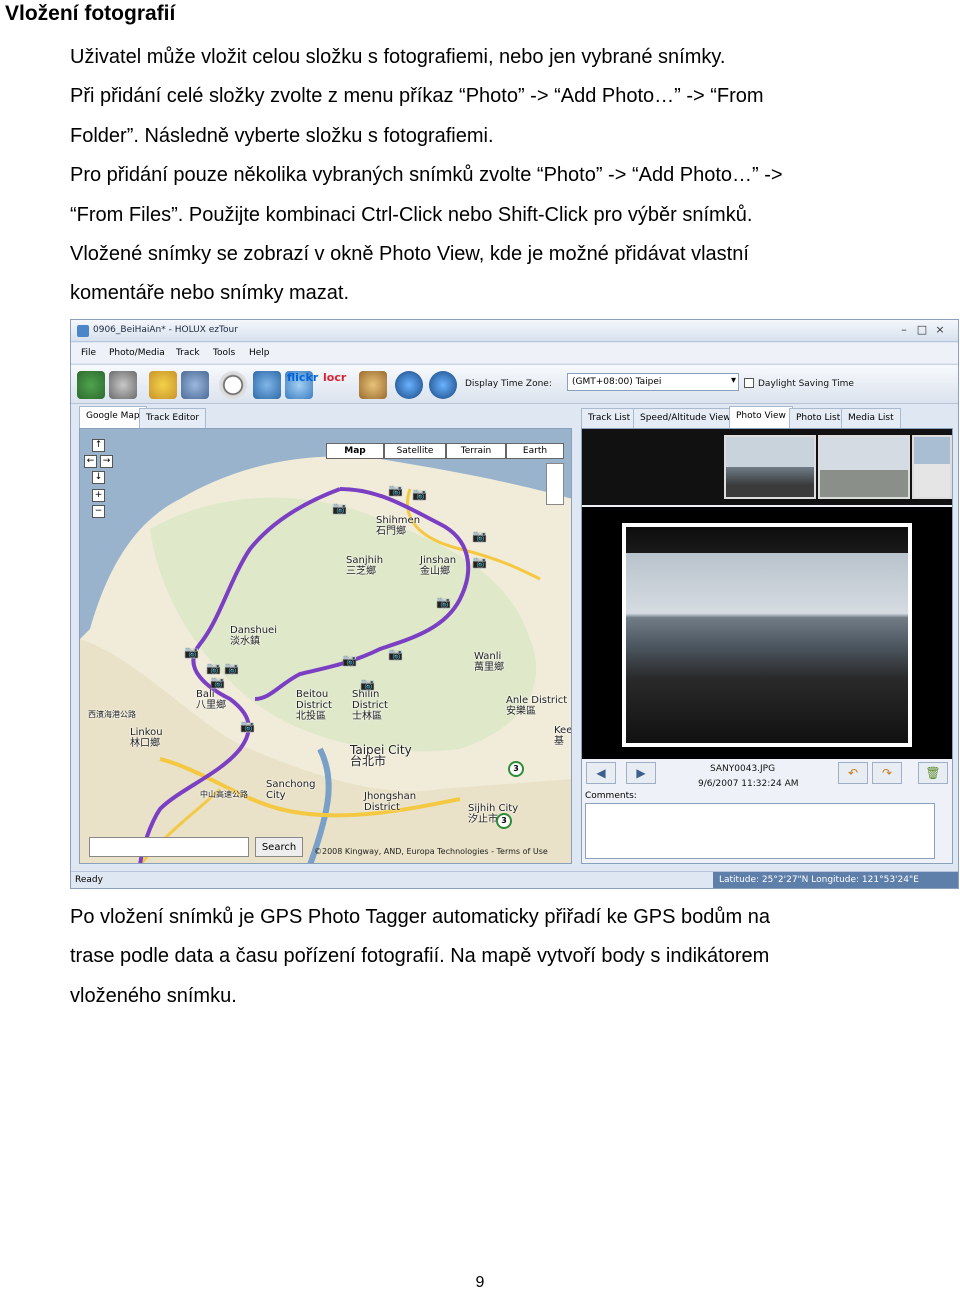 This screenshot has width=960, height=1295. I want to click on menu-track: Track, so click(188, 353).